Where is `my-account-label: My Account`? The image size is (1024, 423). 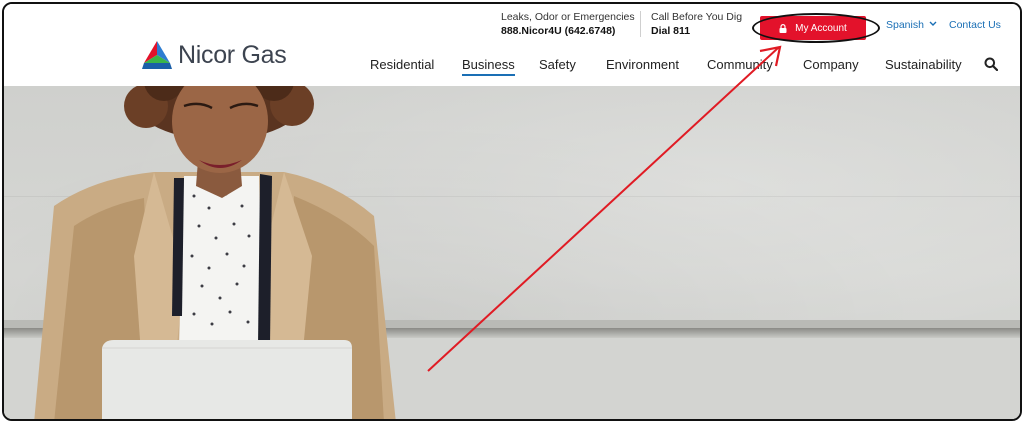 my-account-label: My Account is located at coordinates (821, 28).